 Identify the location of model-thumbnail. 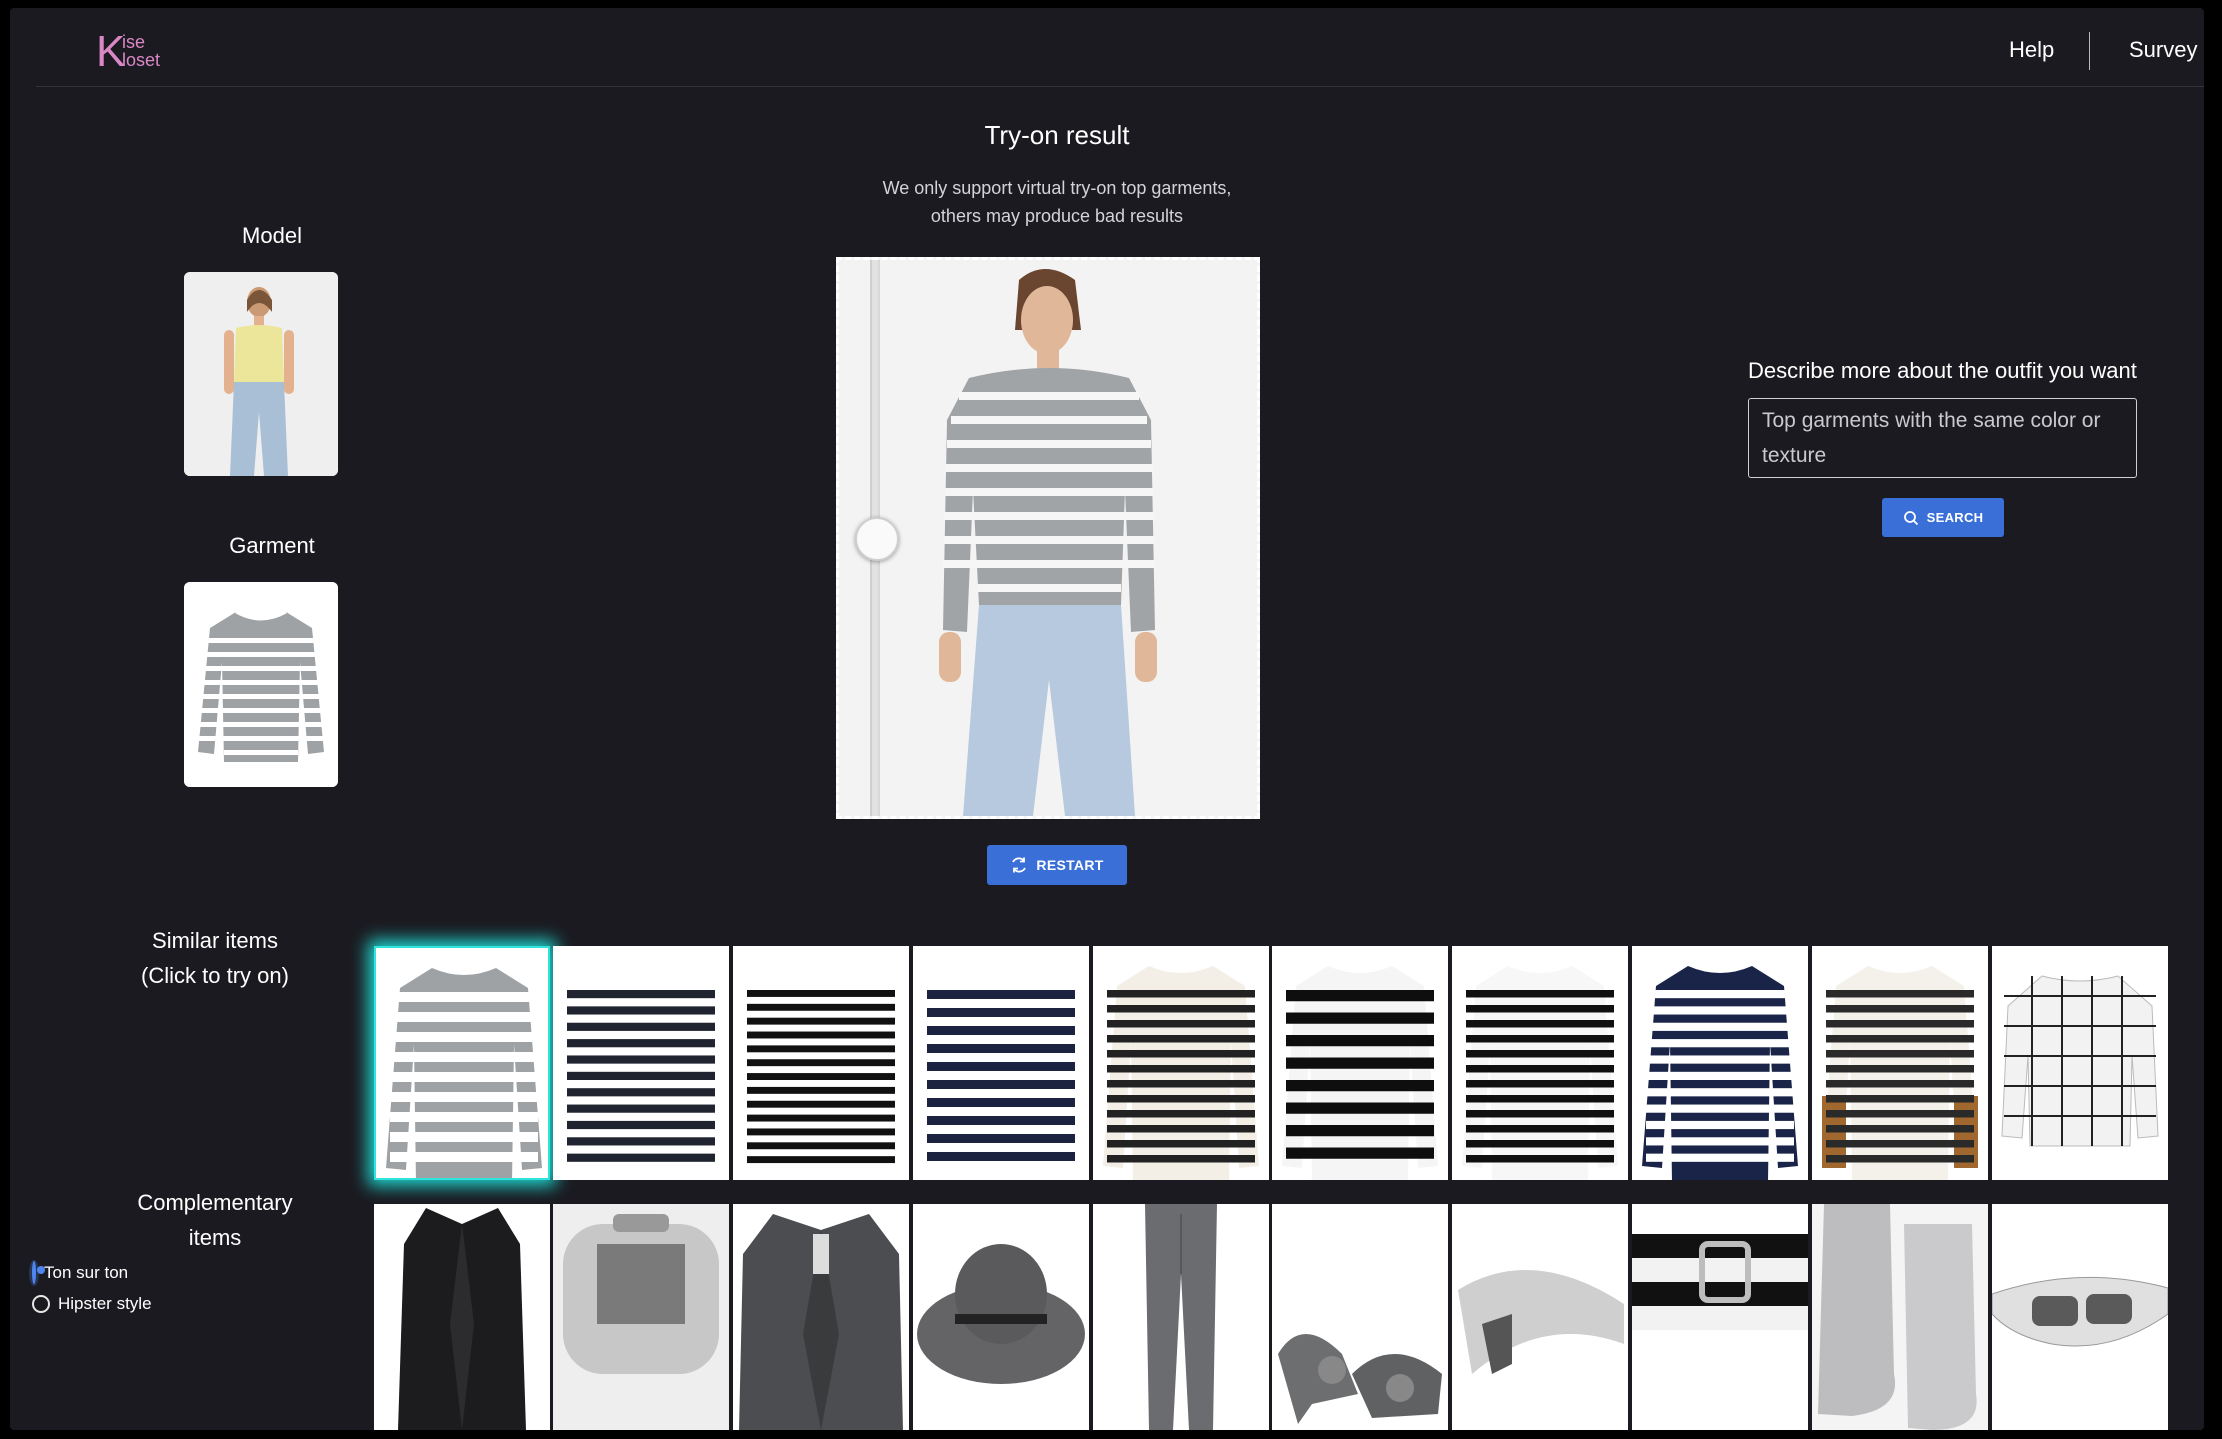
(261, 374).